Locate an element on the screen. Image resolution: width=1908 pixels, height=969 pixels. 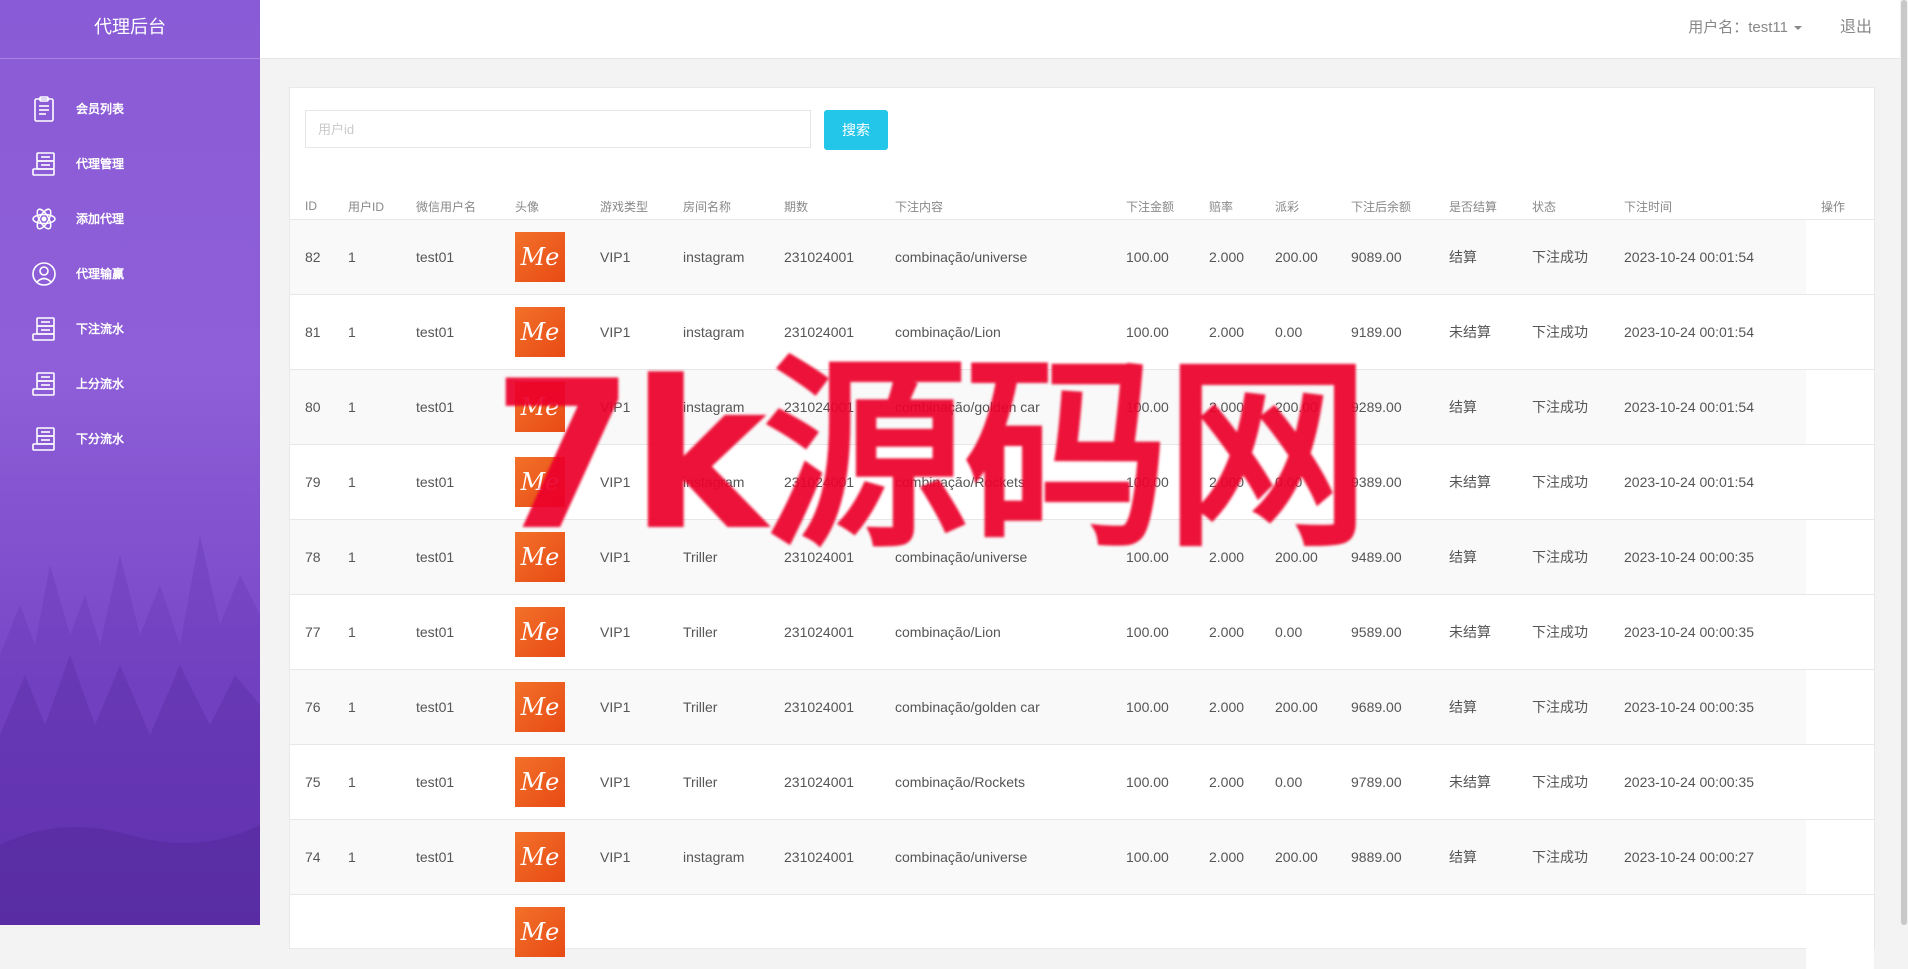
cell-content: combinação/golden car is located at coordinates (995, 707).